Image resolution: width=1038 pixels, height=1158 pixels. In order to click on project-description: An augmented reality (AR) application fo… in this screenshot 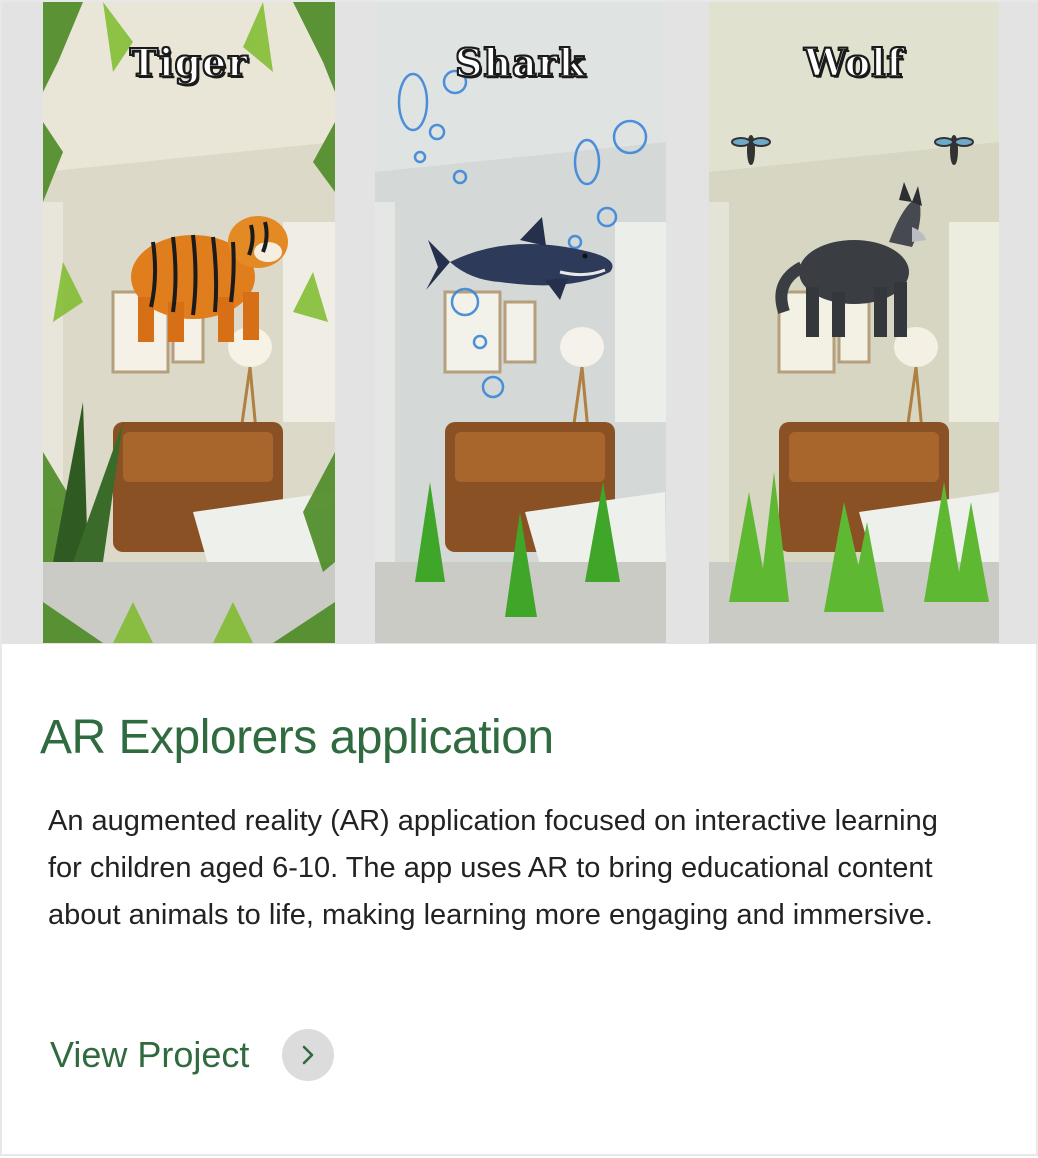, I will do `click(493, 868)`.